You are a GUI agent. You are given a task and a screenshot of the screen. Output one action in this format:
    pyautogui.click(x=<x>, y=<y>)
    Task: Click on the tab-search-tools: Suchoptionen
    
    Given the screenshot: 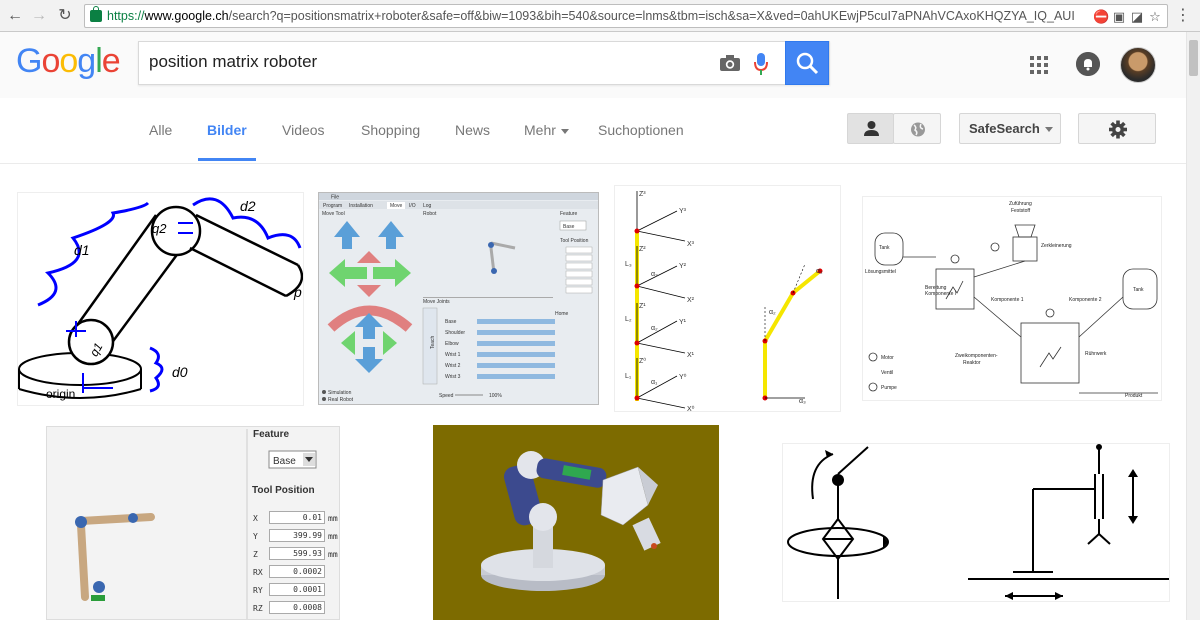 What is the action you would take?
    pyautogui.click(x=641, y=130)
    